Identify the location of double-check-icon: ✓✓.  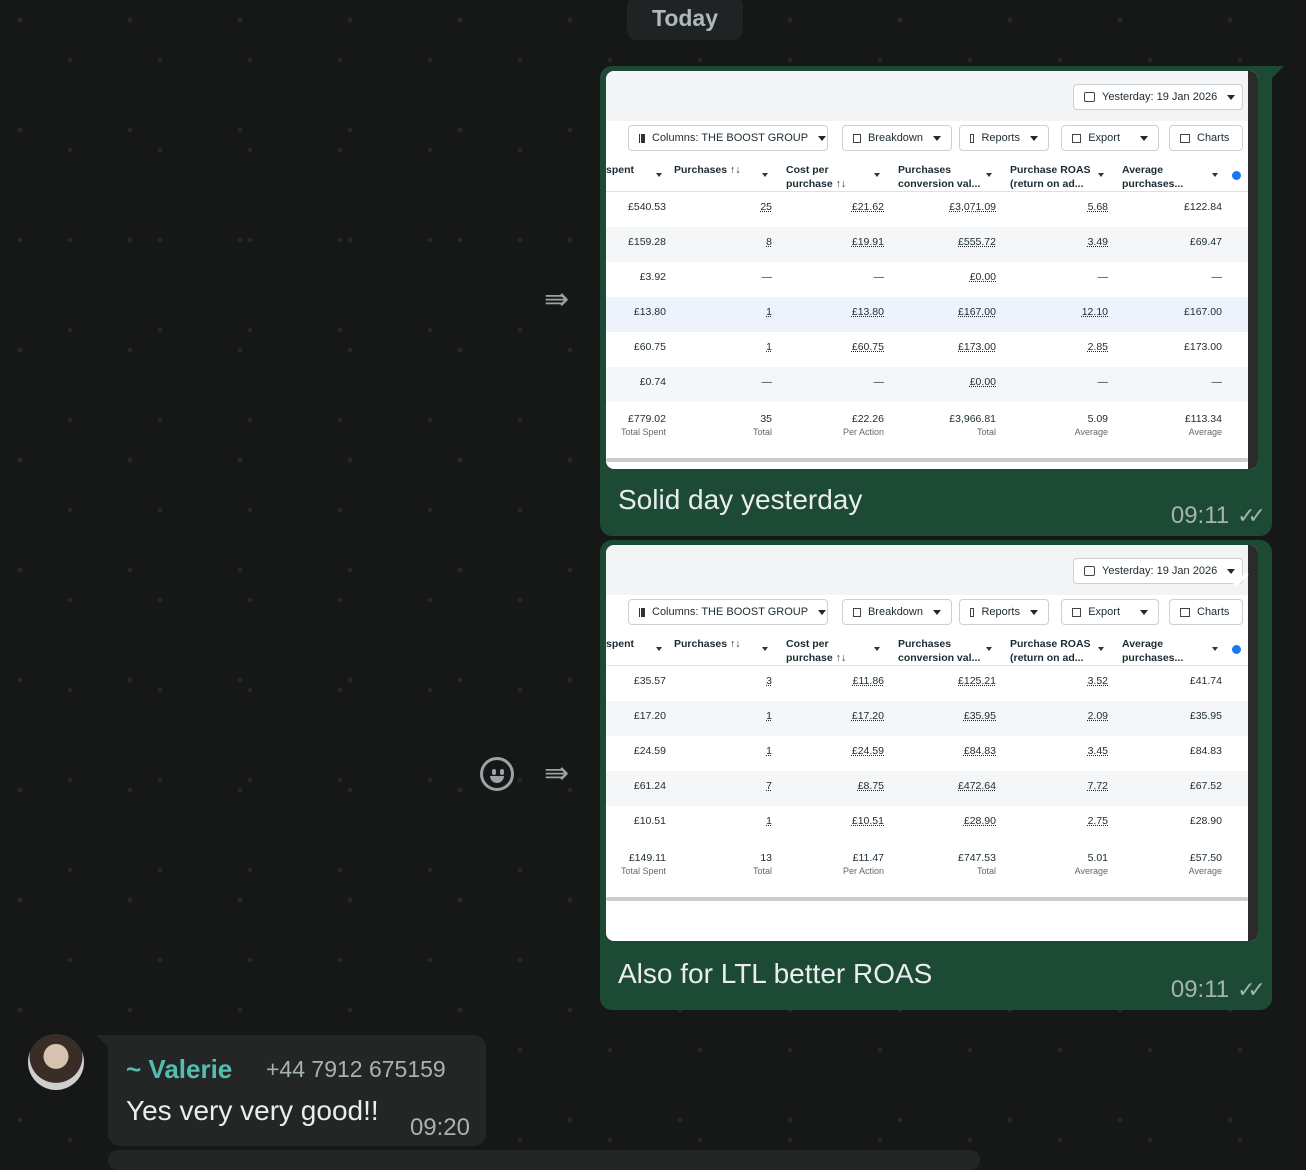
(1247, 516).